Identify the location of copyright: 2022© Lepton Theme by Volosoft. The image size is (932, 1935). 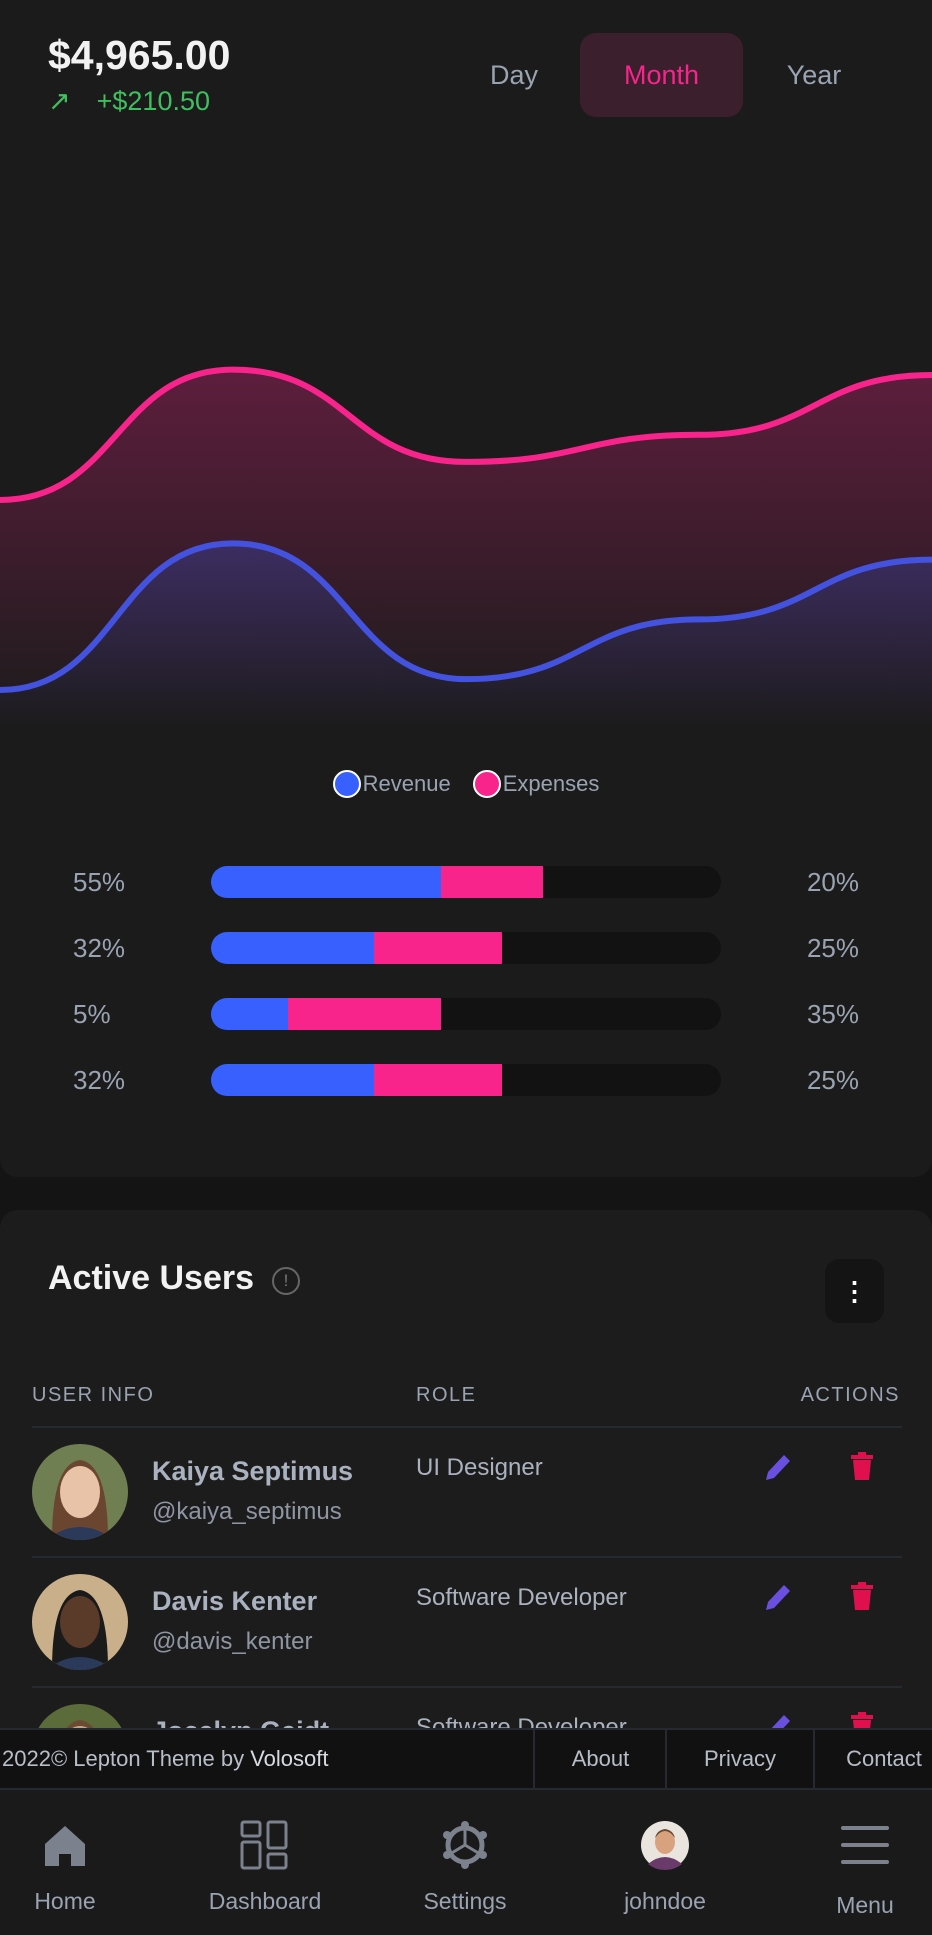
(165, 1759).